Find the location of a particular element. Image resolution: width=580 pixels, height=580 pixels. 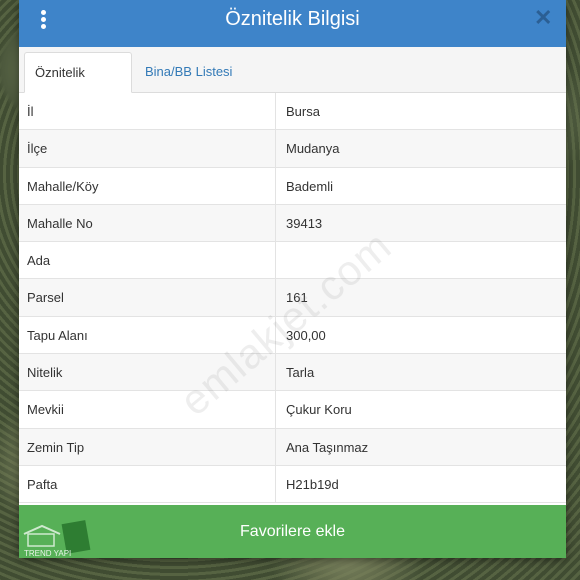

attribute-key: İl is located at coordinates (147, 111).